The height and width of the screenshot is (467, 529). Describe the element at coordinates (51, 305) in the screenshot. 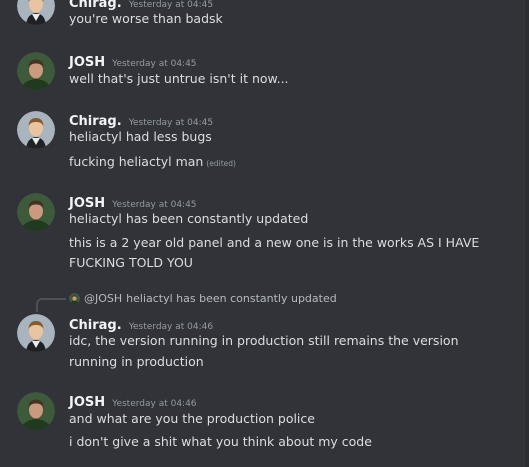

I see `reply-spine` at that location.